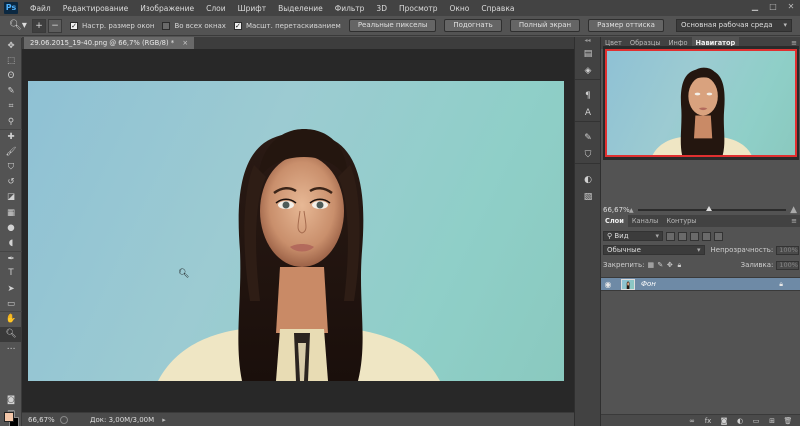 The height and width of the screenshot is (426, 800). What do you see at coordinates (587, 41) in the screenshot?
I see `collapse-icon: ◂◂` at bounding box center [587, 41].